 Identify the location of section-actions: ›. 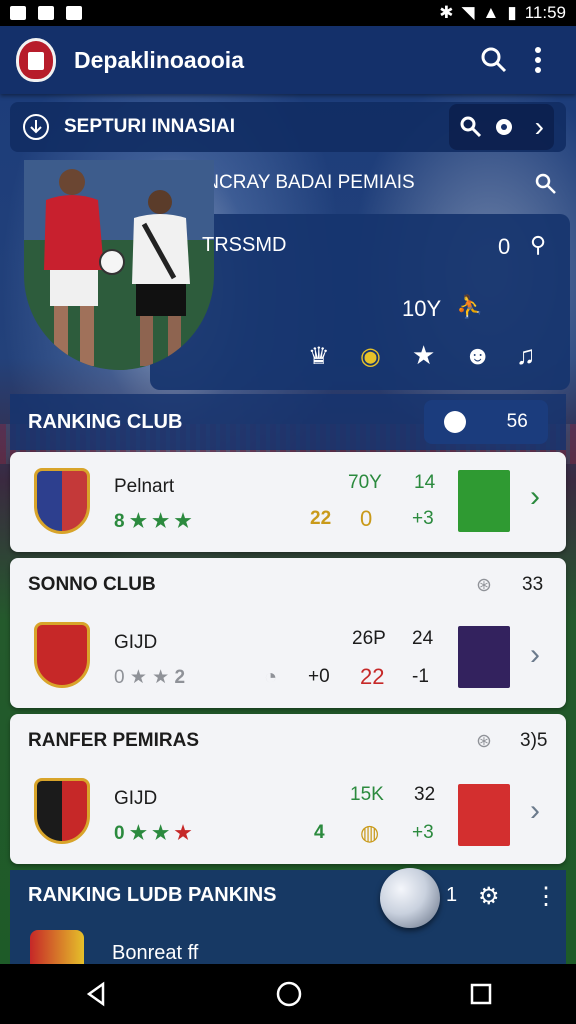
(501, 127).